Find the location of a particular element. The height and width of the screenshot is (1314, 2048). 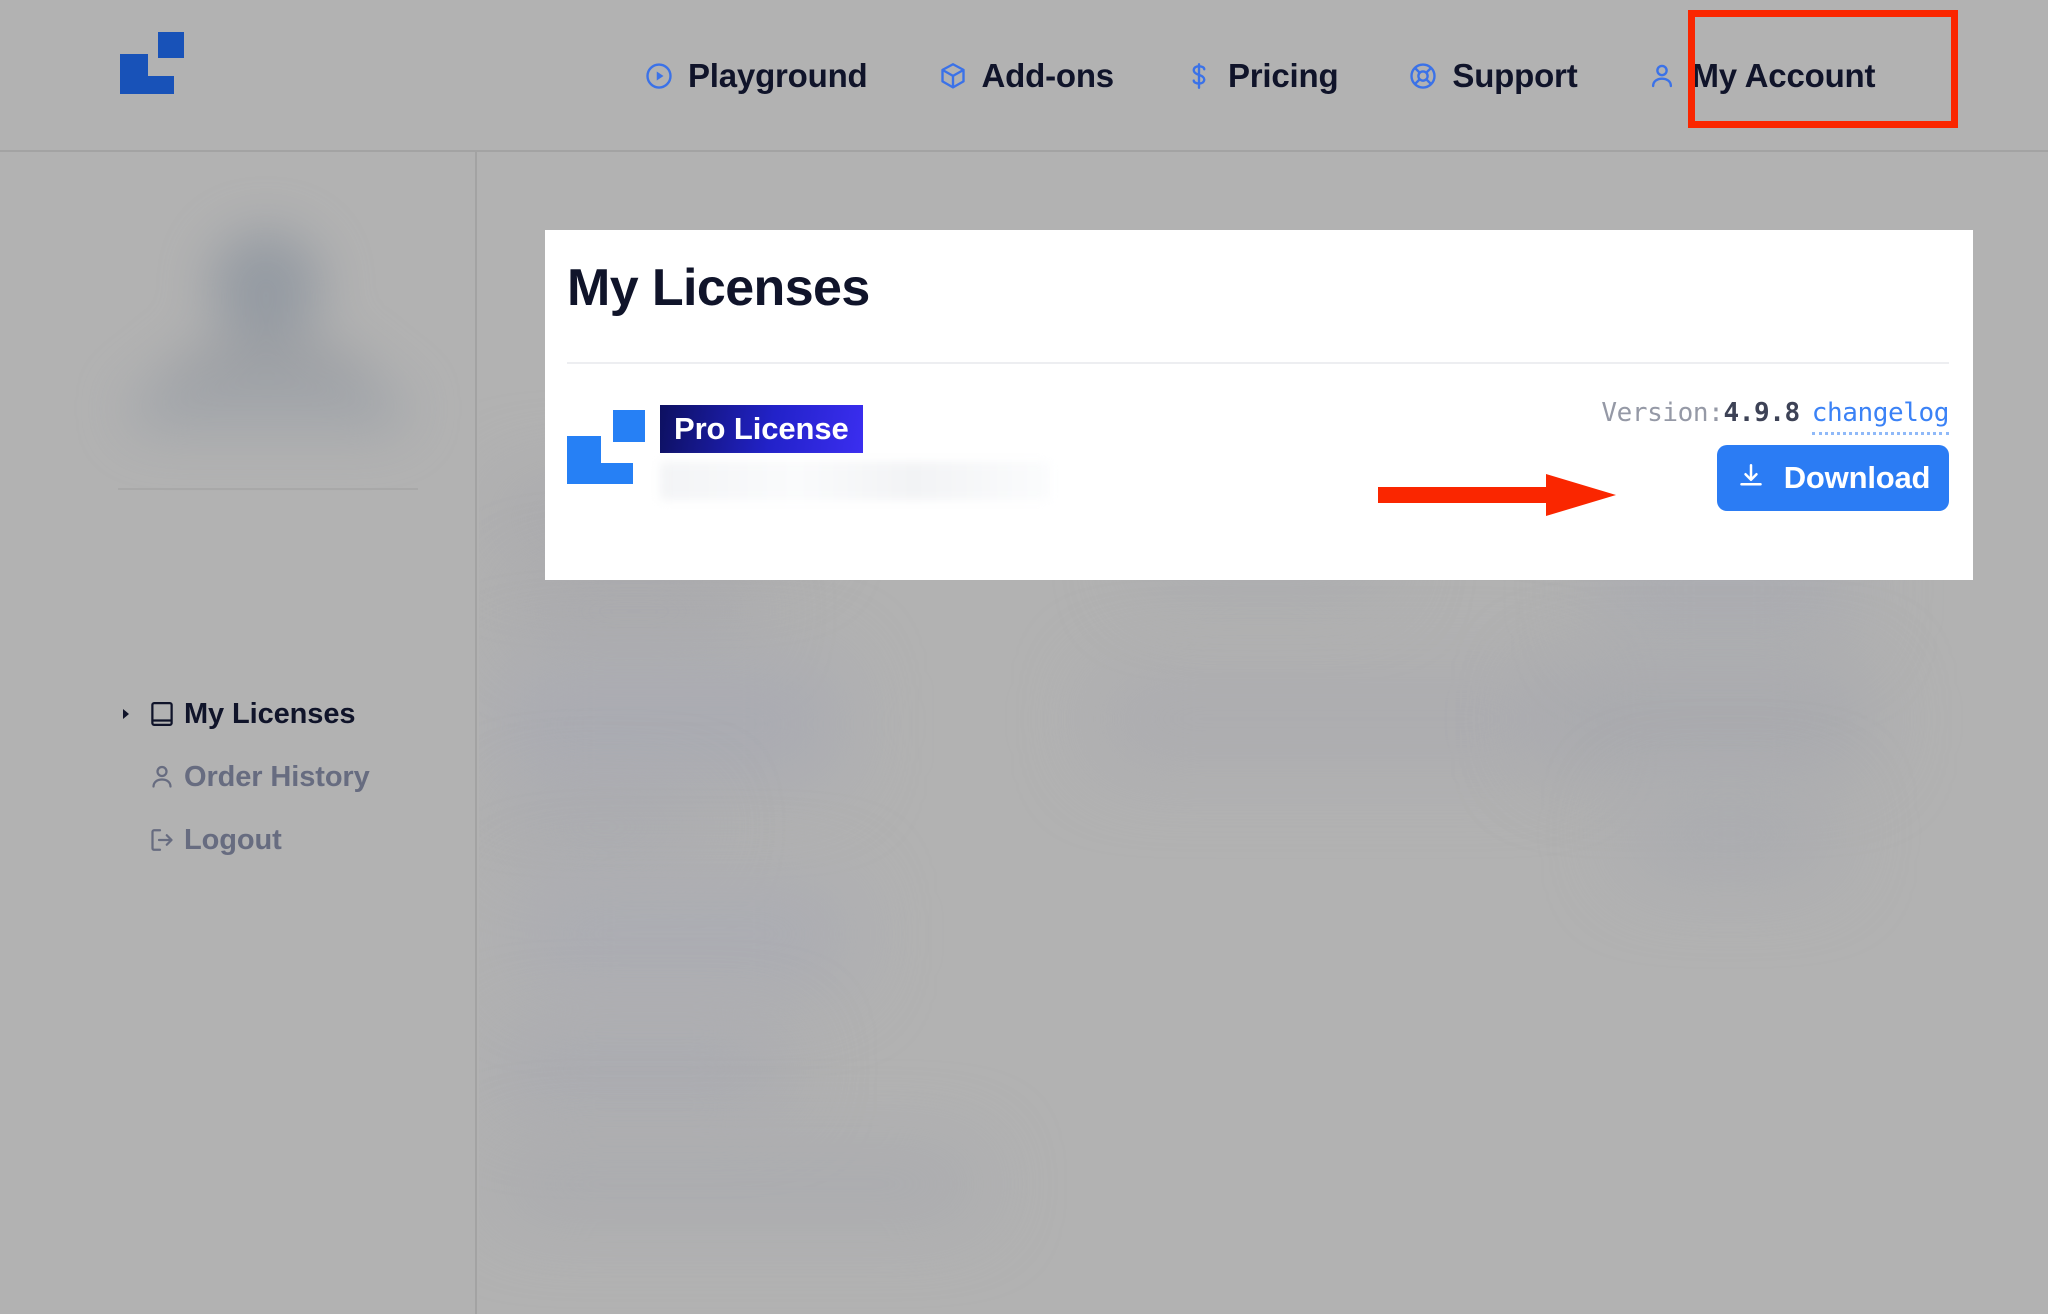

logo-shape-foot is located at coordinates (147, 85).